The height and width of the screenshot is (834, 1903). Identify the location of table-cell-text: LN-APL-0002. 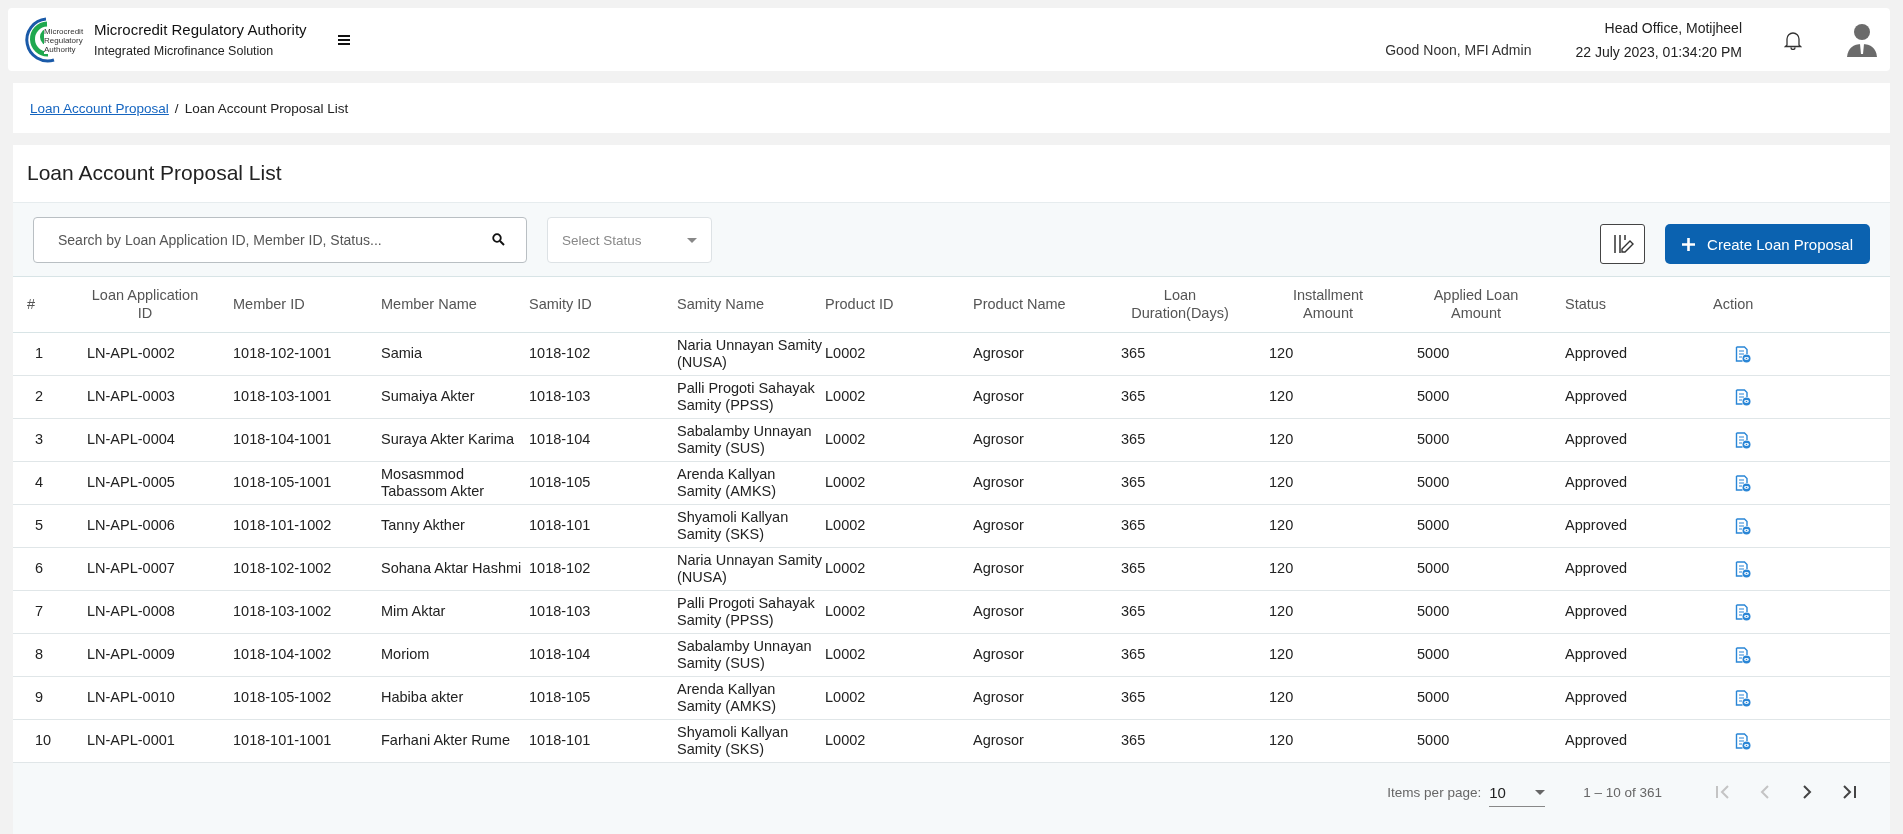
(131, 354).